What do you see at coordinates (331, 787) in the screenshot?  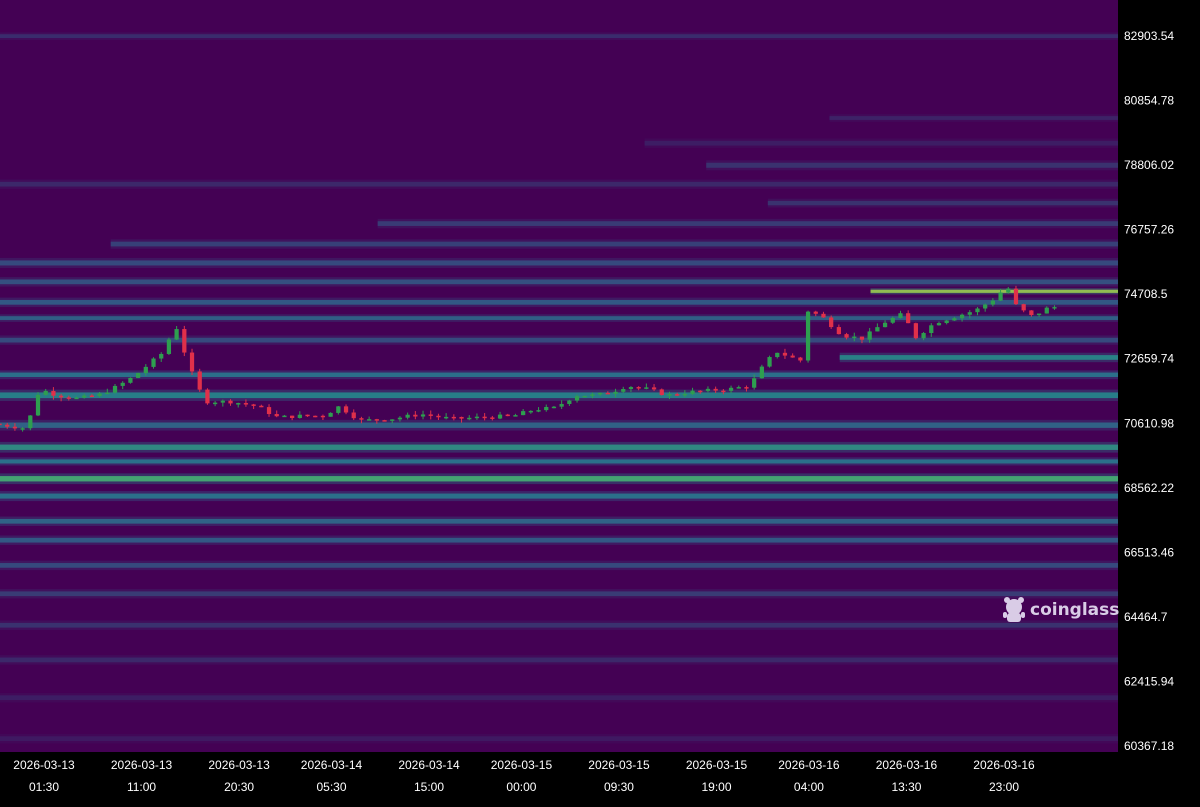 I see `x-tick-time: 05:30` at bounding box center [331, 787].